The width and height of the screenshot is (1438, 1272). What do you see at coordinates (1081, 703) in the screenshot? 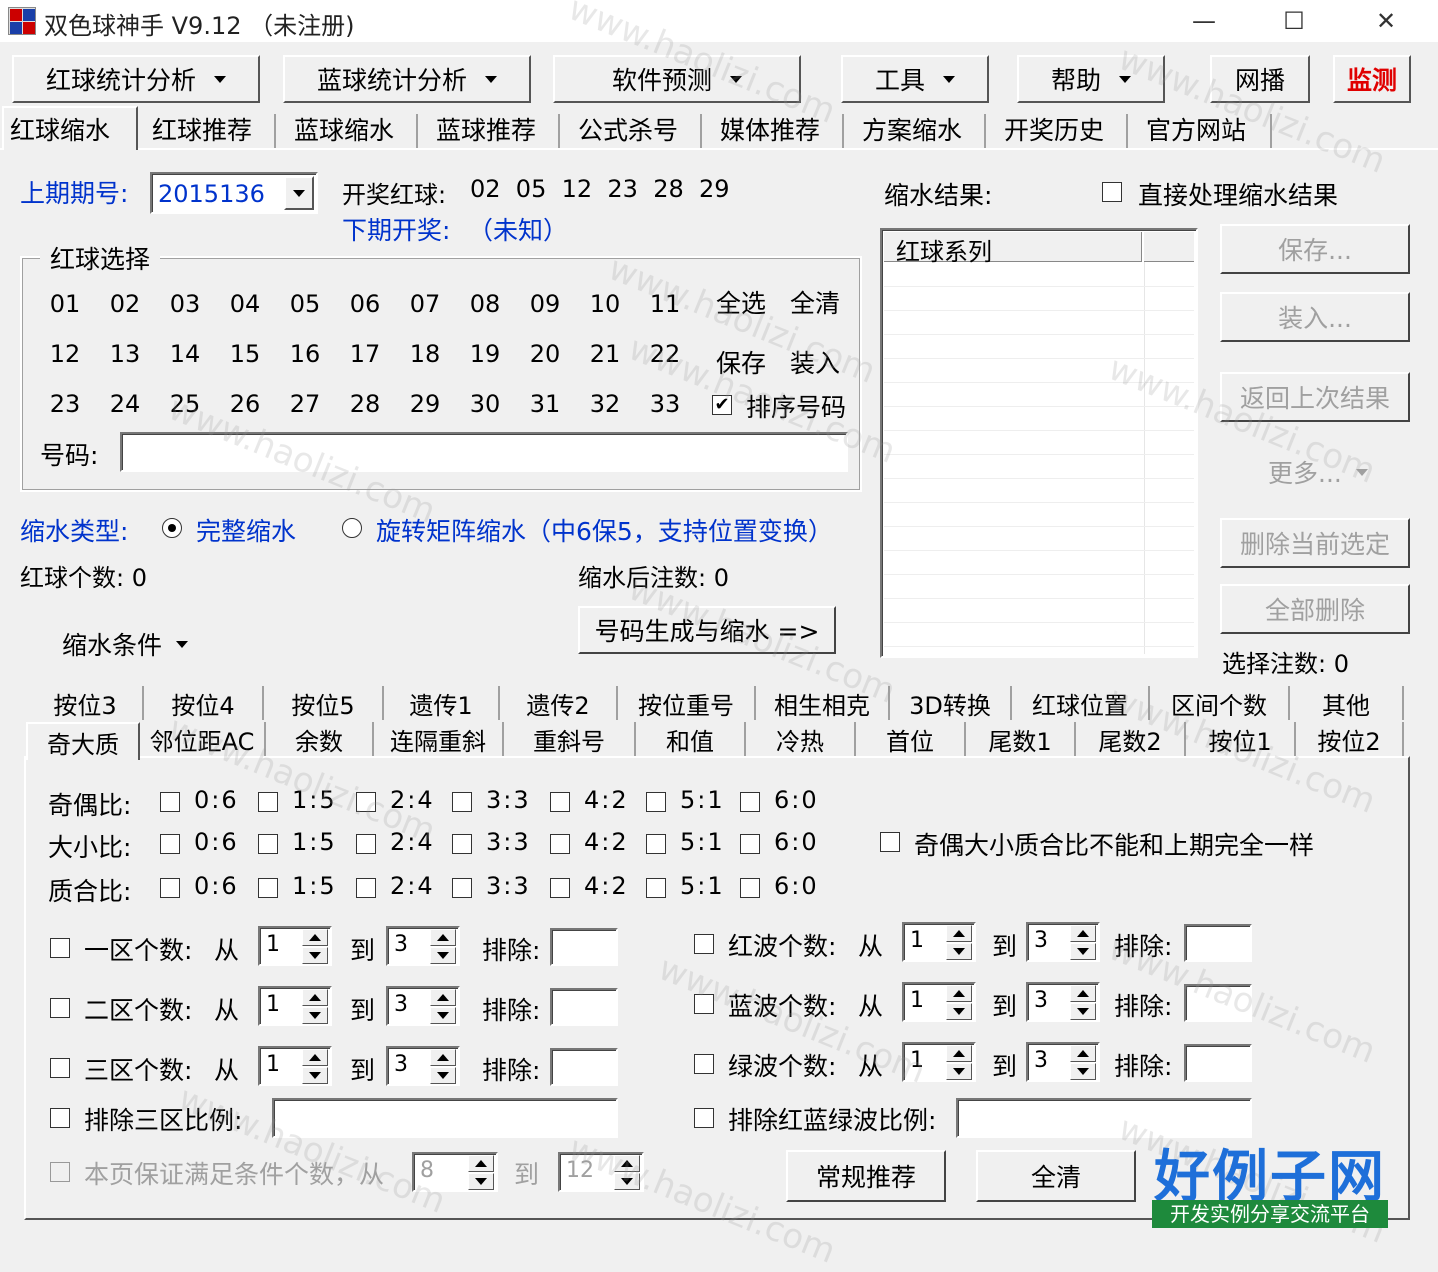
I see `subtab-9: 红球位置` at bounding box center [1081, 703].